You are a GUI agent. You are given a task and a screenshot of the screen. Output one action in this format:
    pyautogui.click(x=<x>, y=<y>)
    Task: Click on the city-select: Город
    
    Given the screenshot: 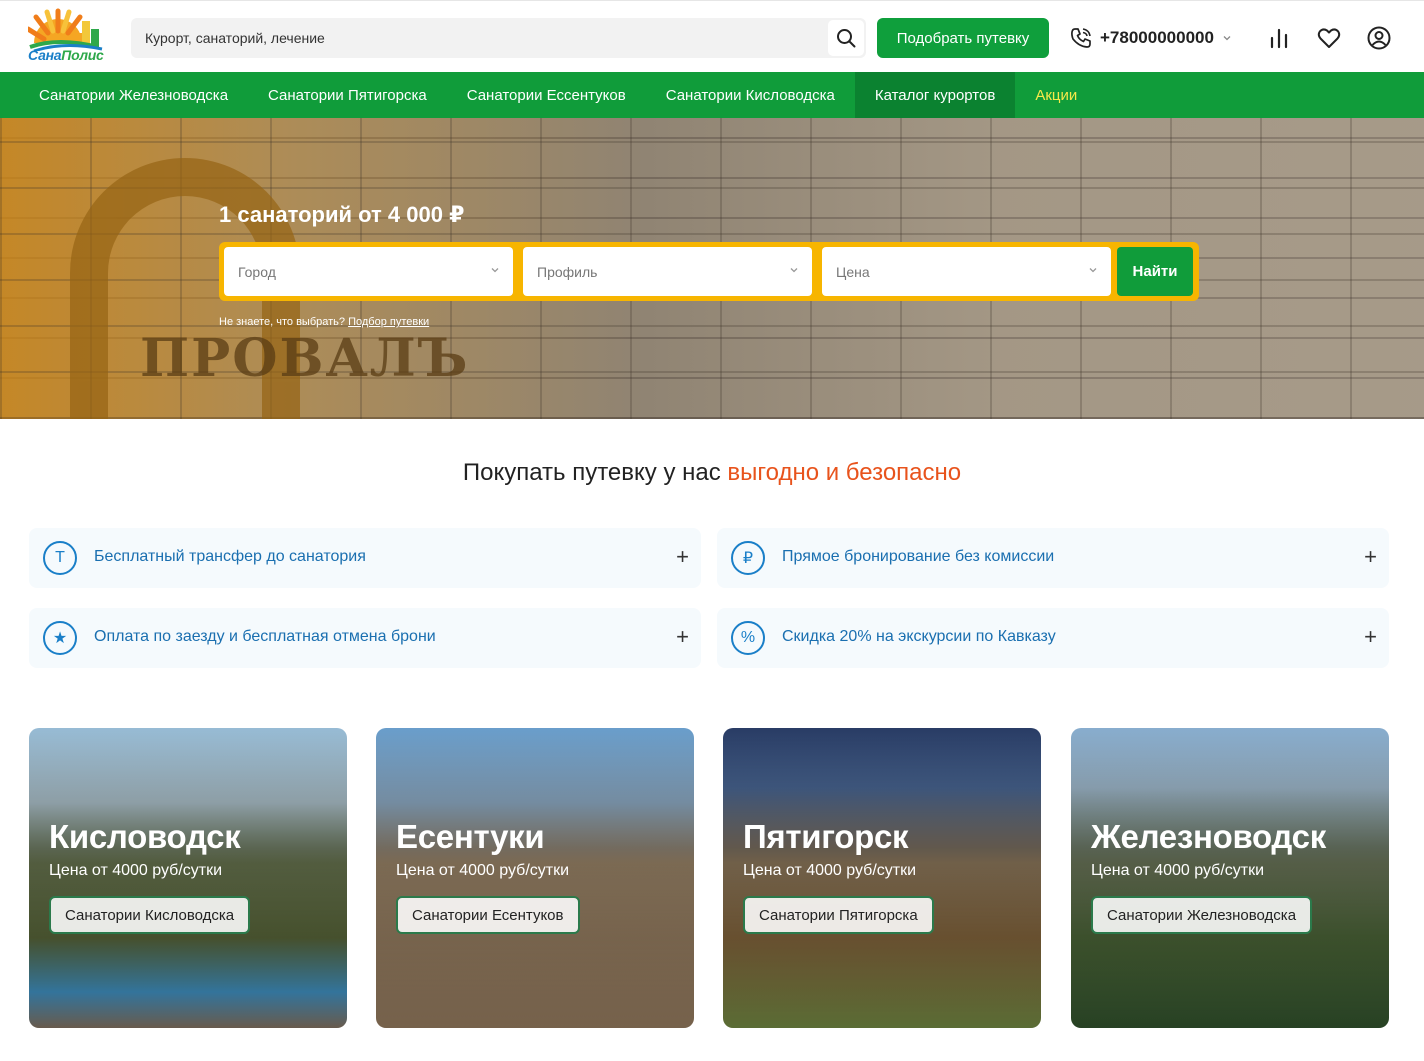 What is the action you would take?
    pyautogui.click(x=368, y=271)
    